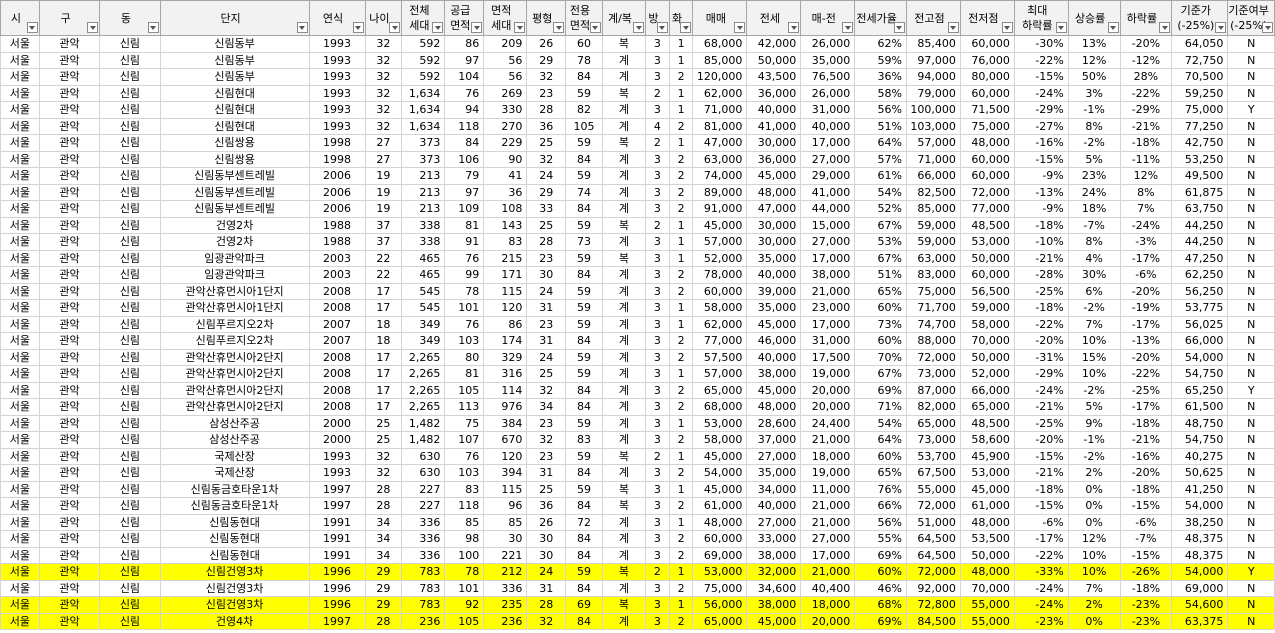 The image size is (1275, 633). I want to click on table-cell: 976, so click(505, 407).